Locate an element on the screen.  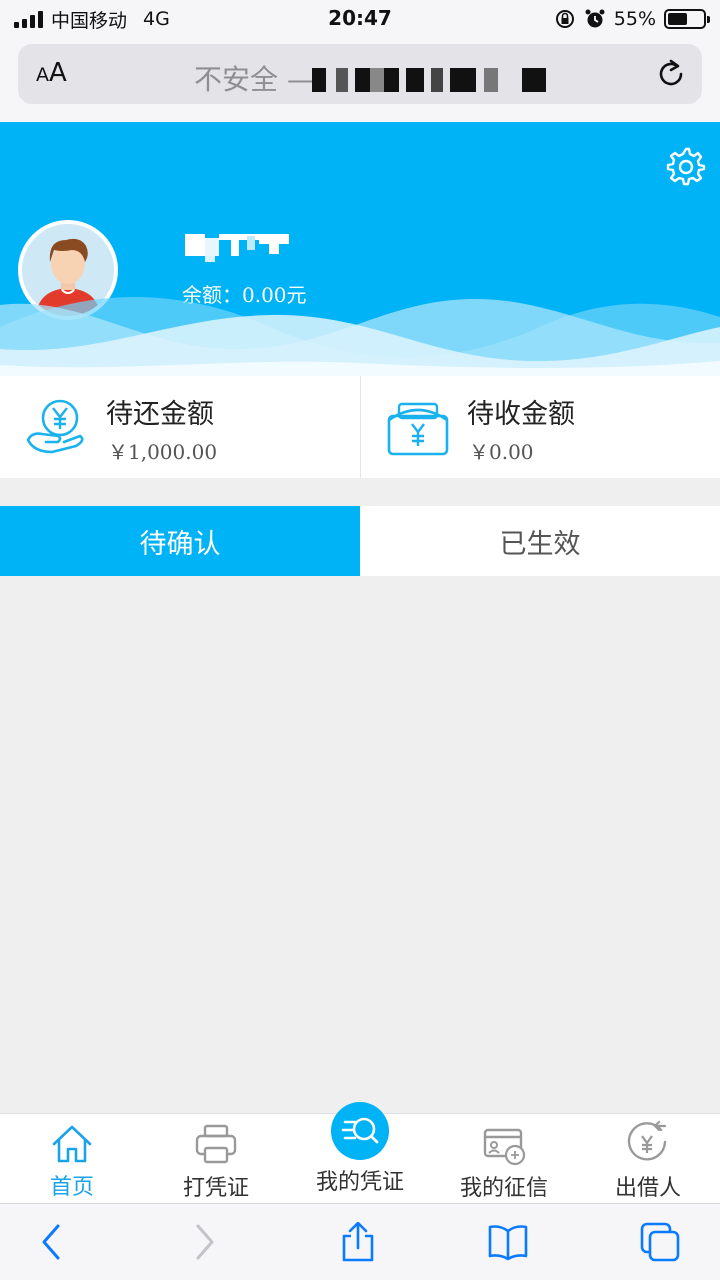
nav-my-vouchers: 我的凭证 is located at coordinates (360, 1153).